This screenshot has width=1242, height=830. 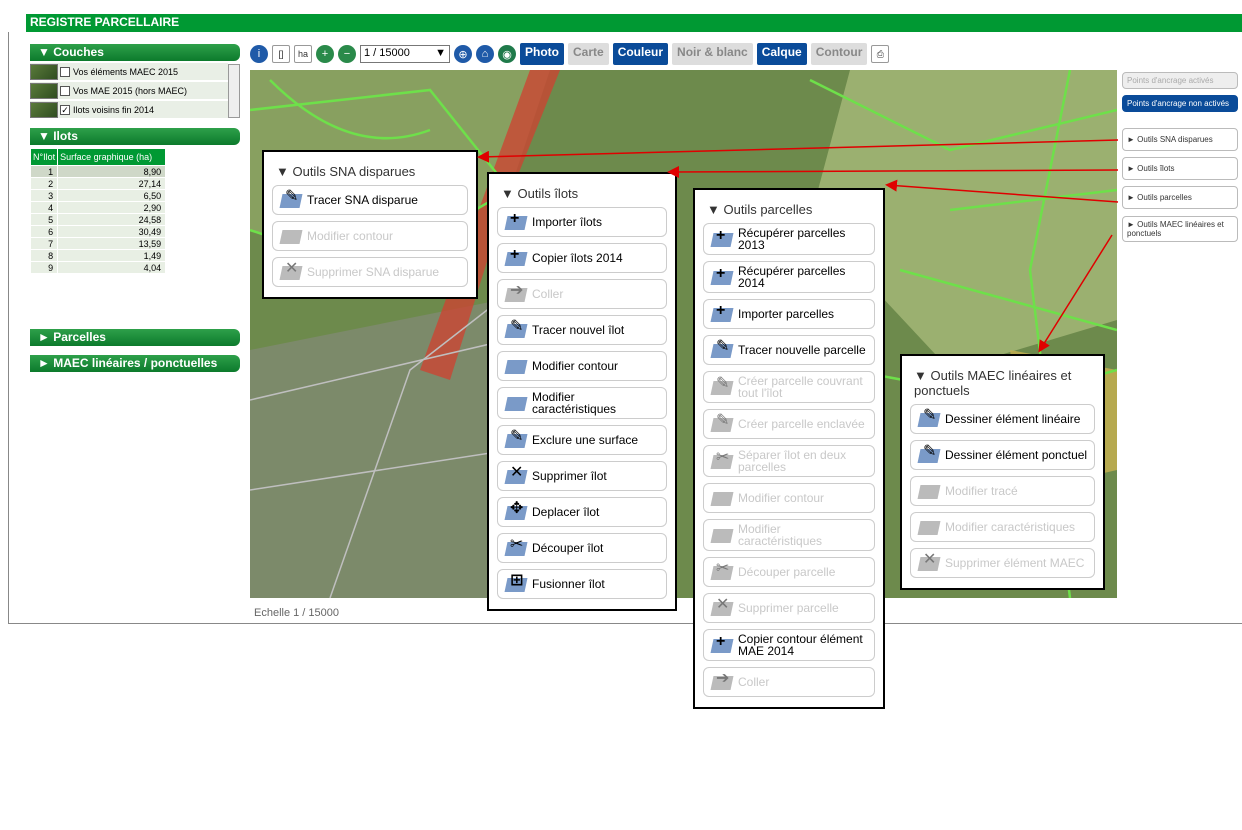 I want to click on carte-button: Carte, so click(x=588, y=54).